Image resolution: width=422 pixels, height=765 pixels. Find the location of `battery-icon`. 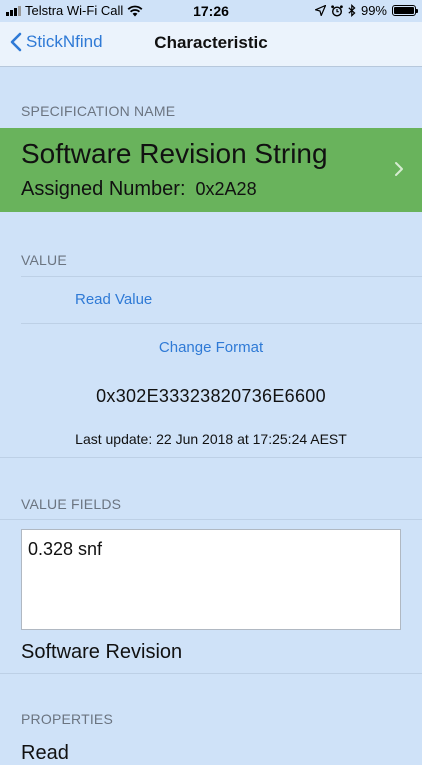

battery-icon is located at coordinates (405, 10).